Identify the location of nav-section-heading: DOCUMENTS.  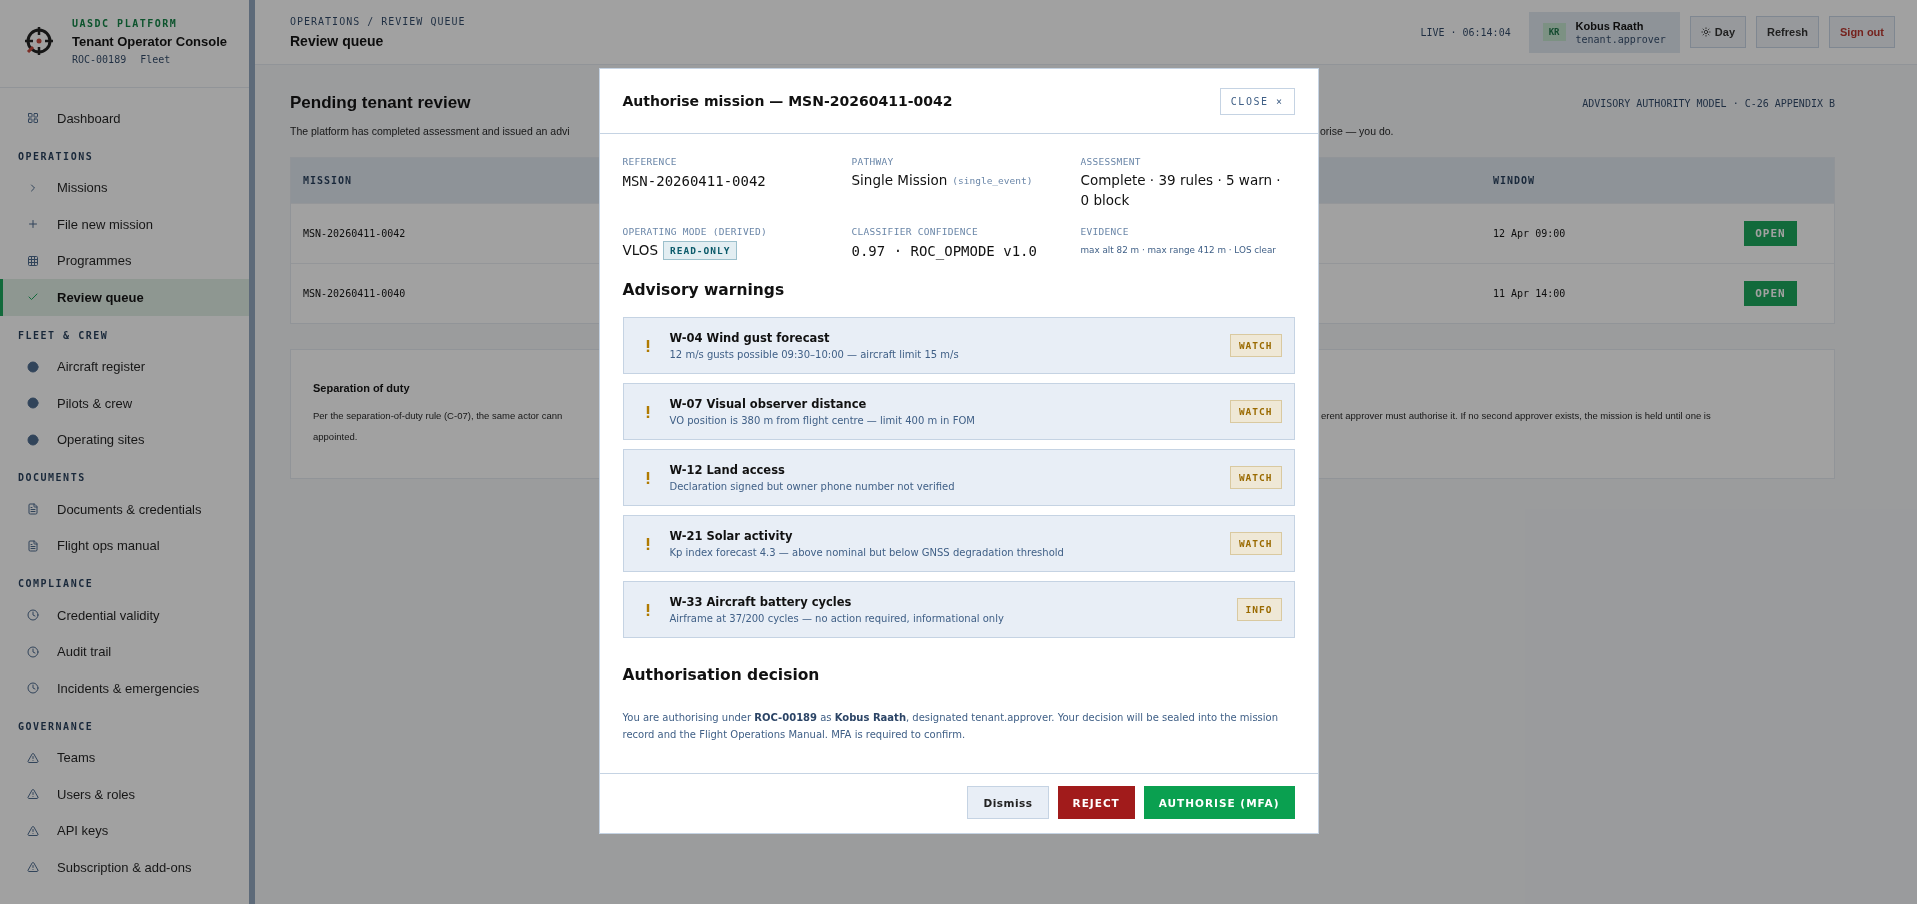
(52, 478).